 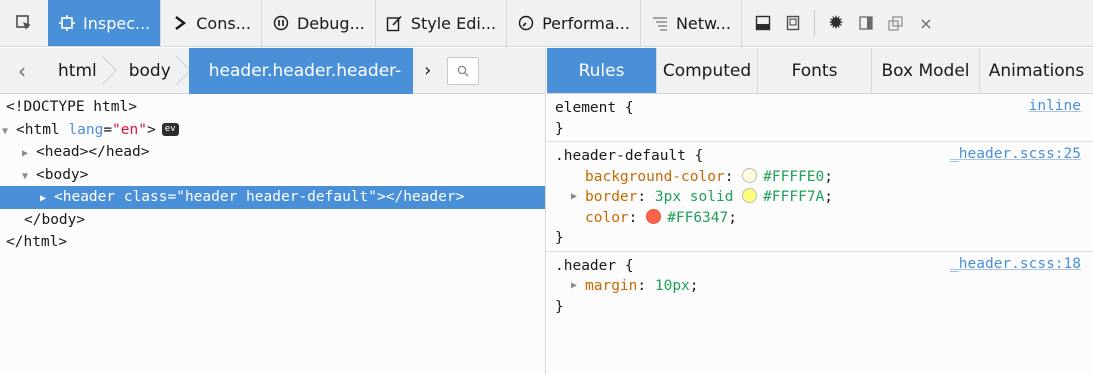 What do you see at coordinates (38, 129) in the screenshot?
I see `tag-name: <html` at bounding box center [38, 129].